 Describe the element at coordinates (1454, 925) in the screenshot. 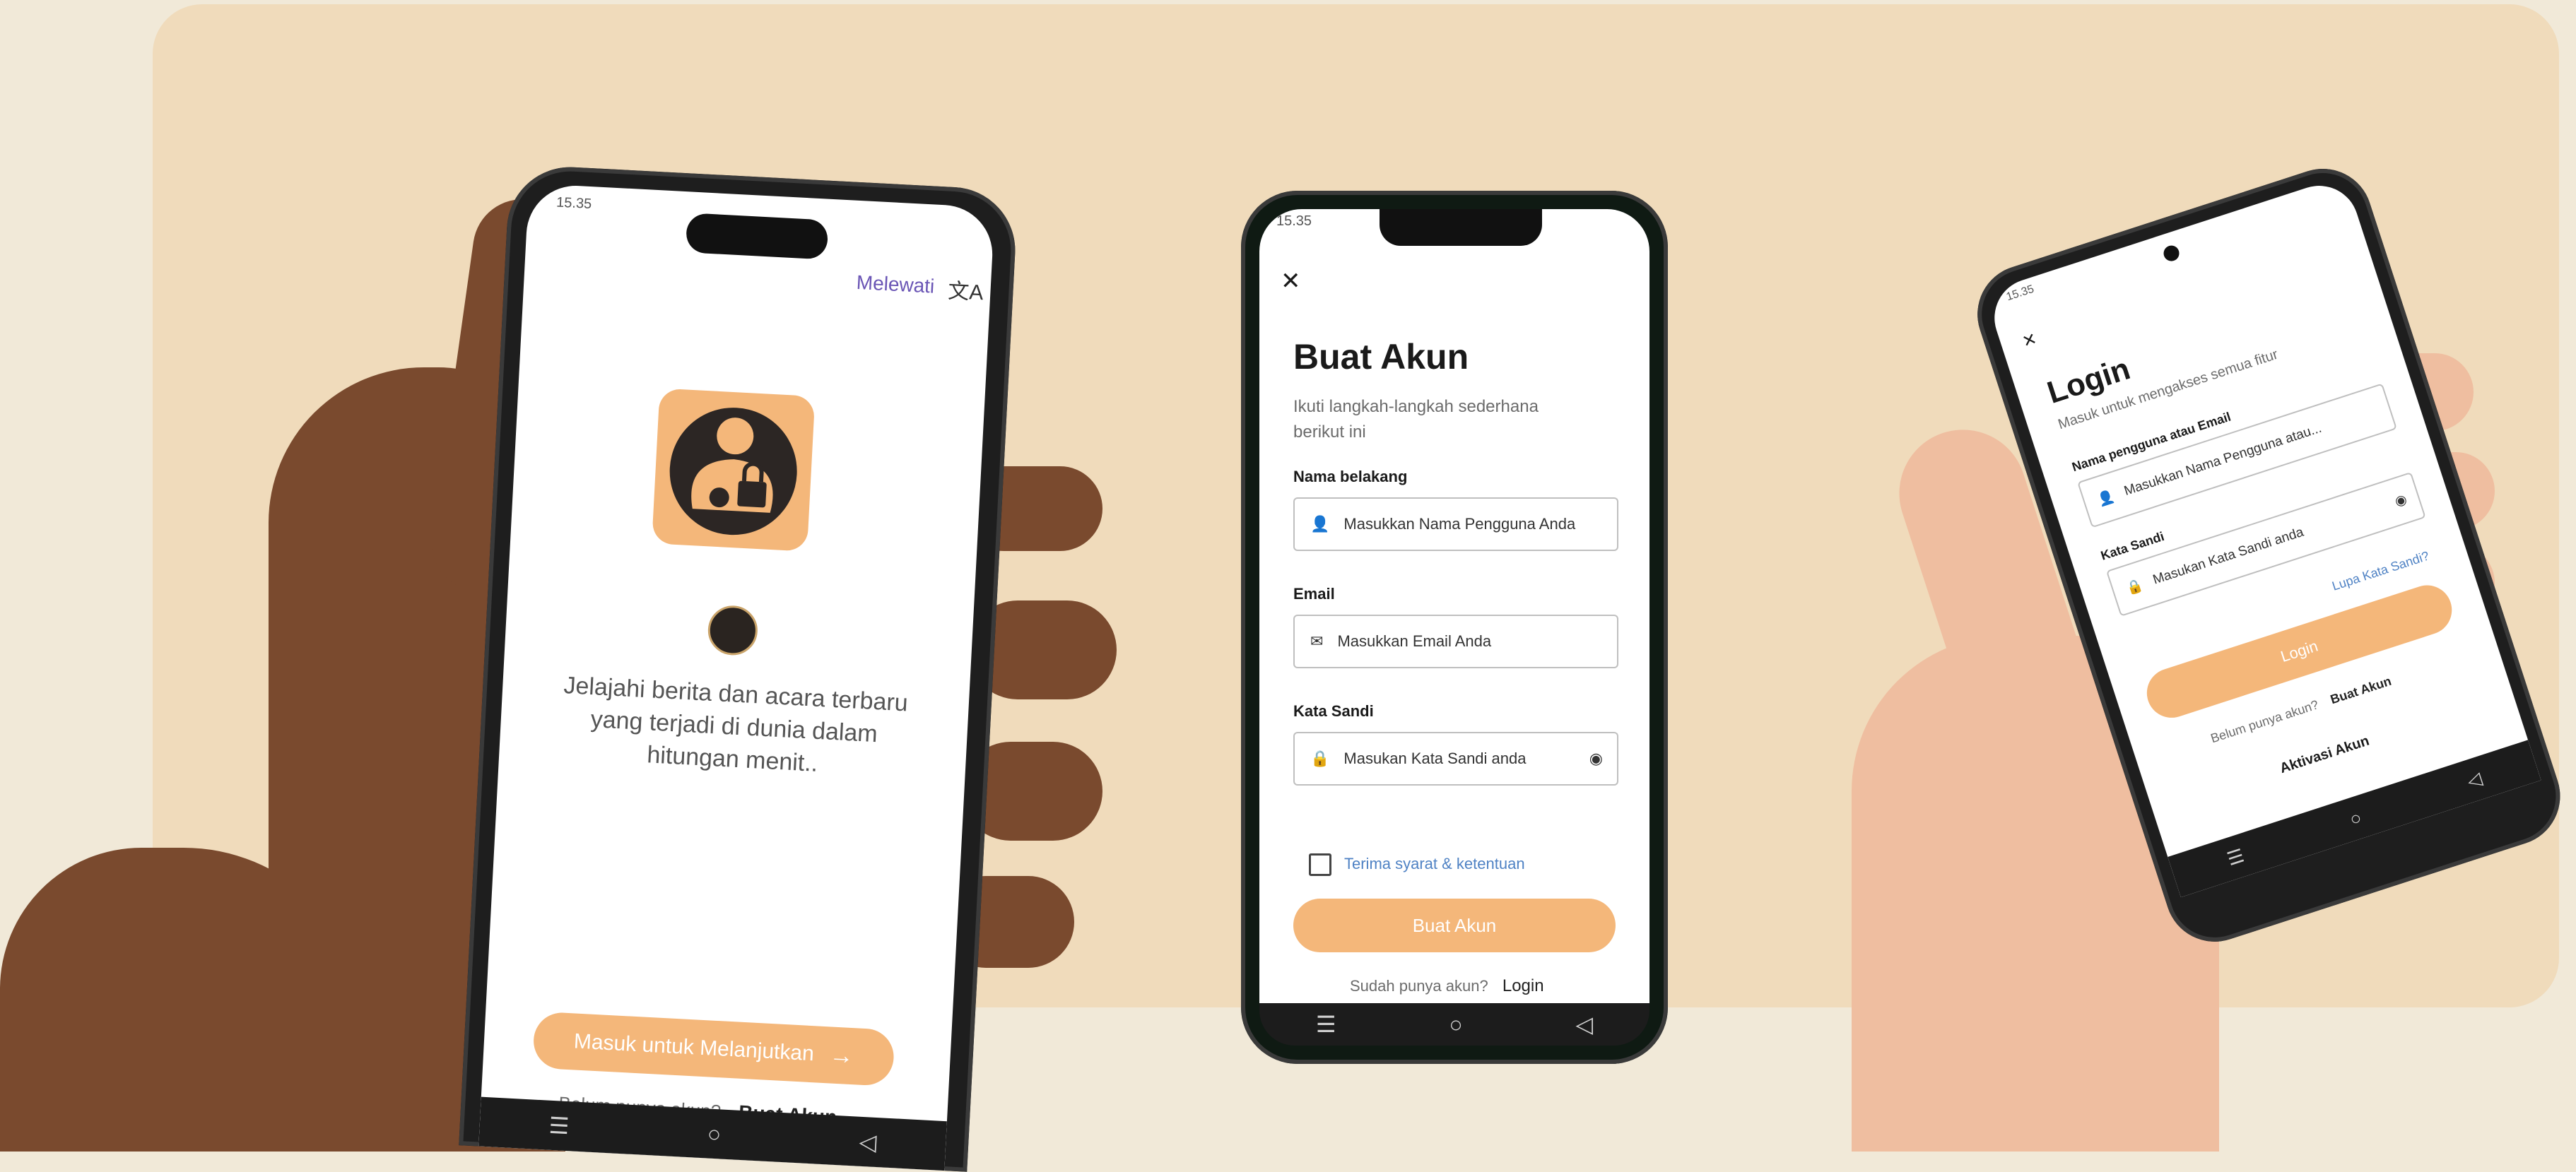

I see `create-account-button: Buat Akun` at that location.